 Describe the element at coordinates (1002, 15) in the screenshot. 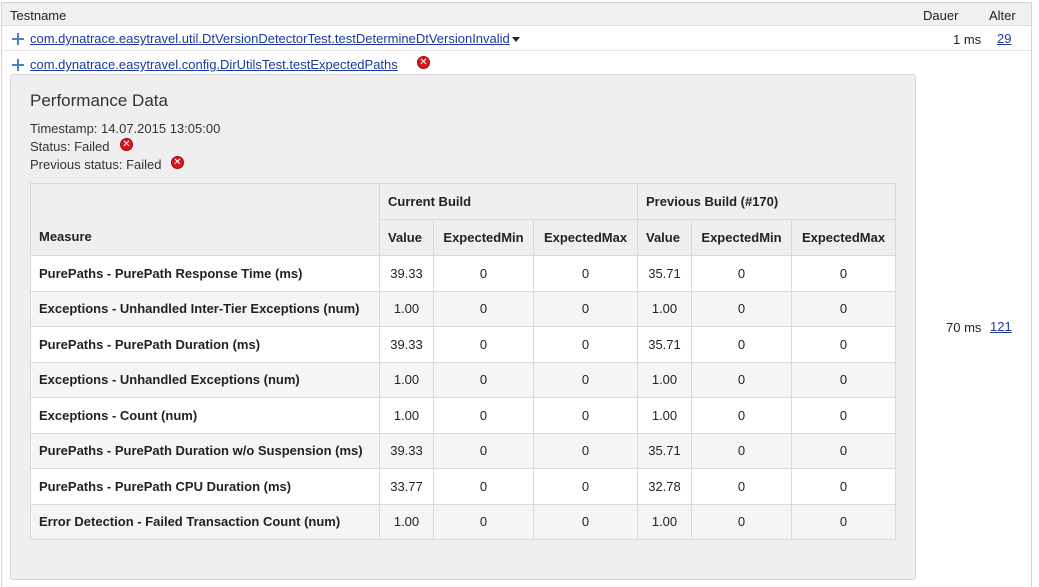

I see `header-alter: Alter` at that location.